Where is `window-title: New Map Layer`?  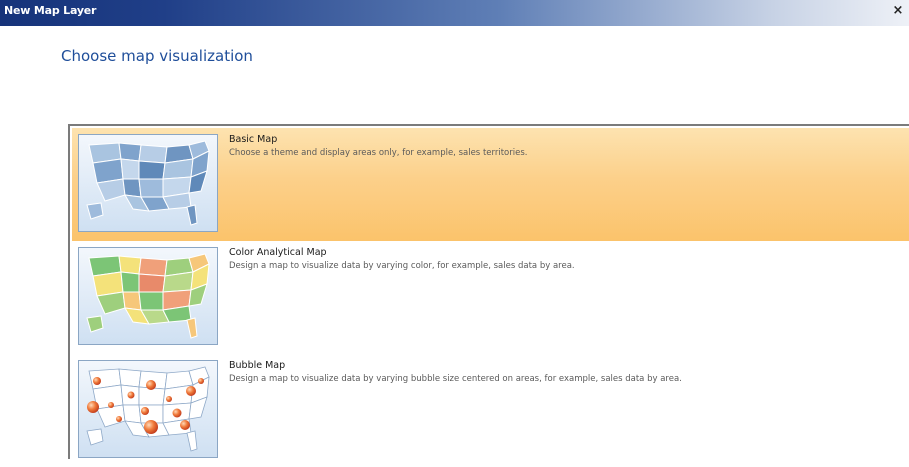
window-title: New Map Layer is located at coordinates (50, 10).